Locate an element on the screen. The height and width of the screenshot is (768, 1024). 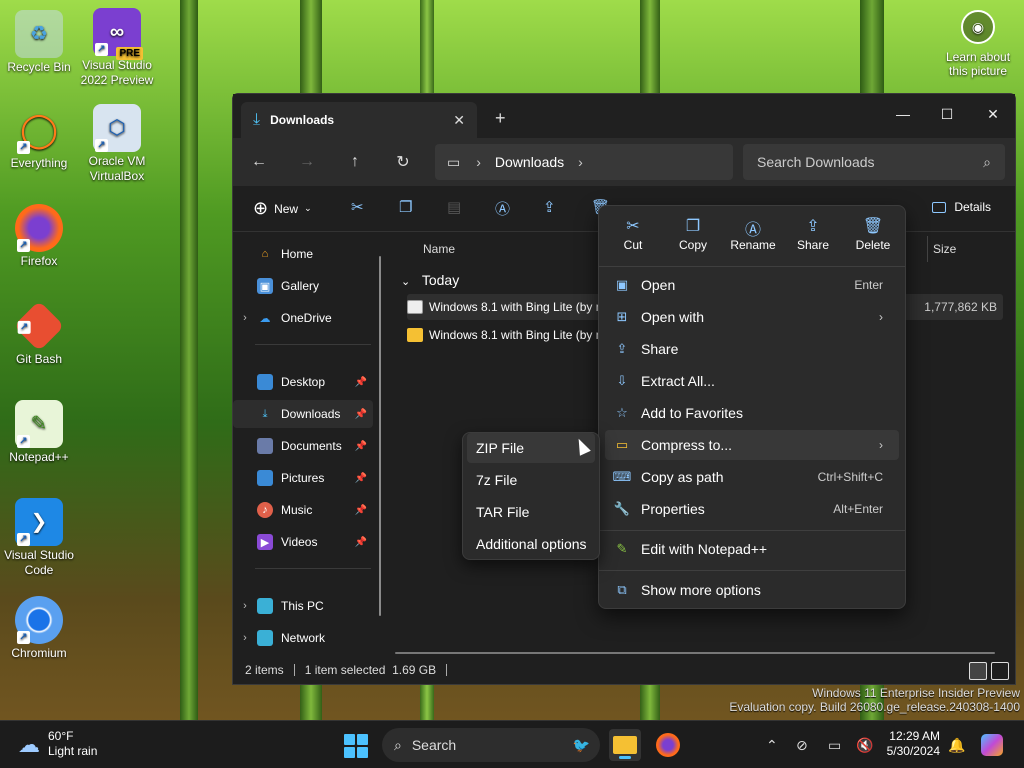
desktop-icon-everything: ◯ ↗ Everything is located at coordinates (39, 138).